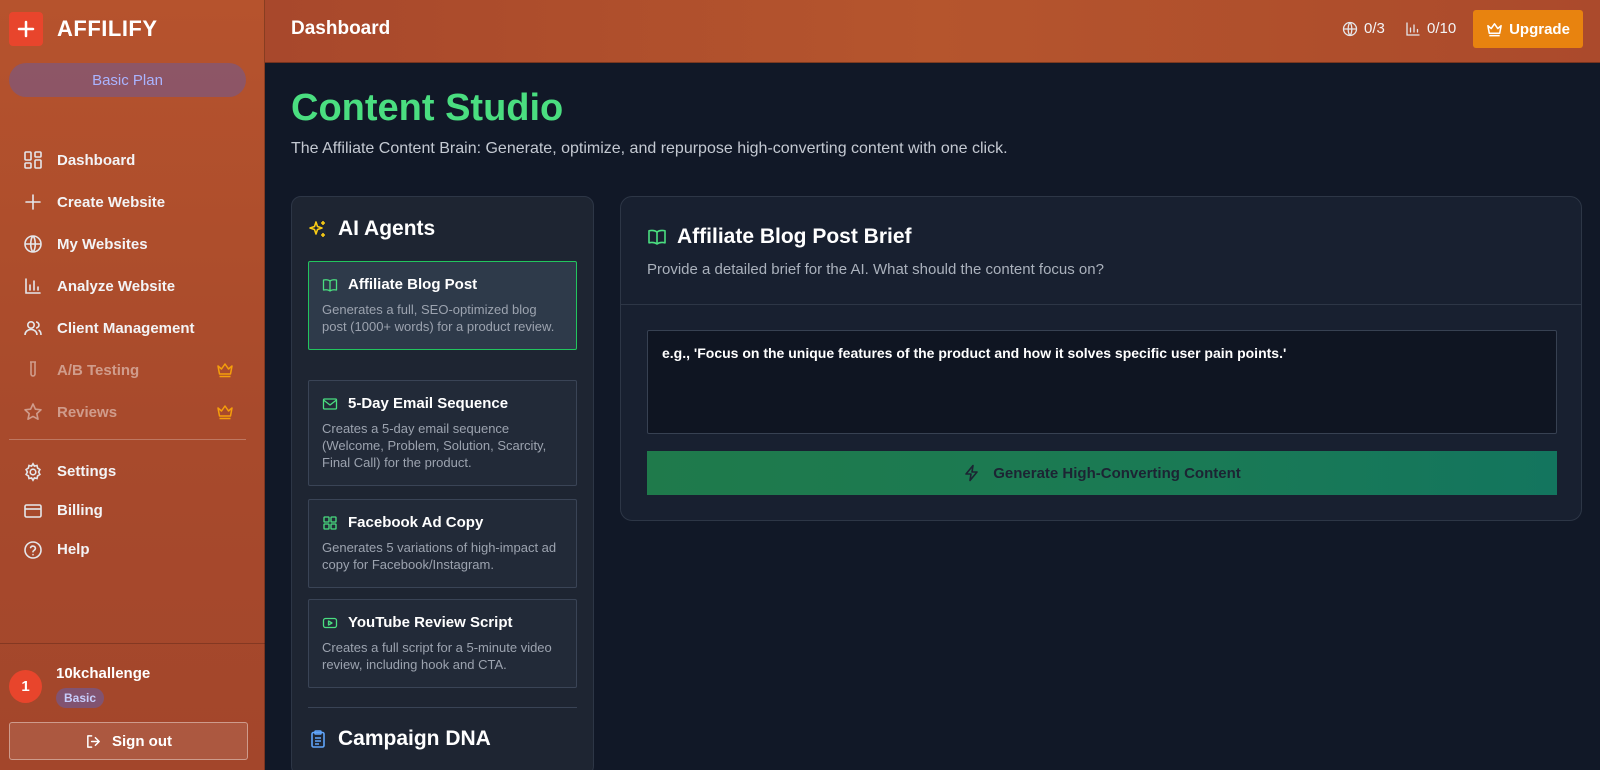 This screenshot has height=770, width=1600. Describe the element at coordinates (1117, 473) in the screenshot. I see `generate-label: Generate High-Converting Content` at that location.